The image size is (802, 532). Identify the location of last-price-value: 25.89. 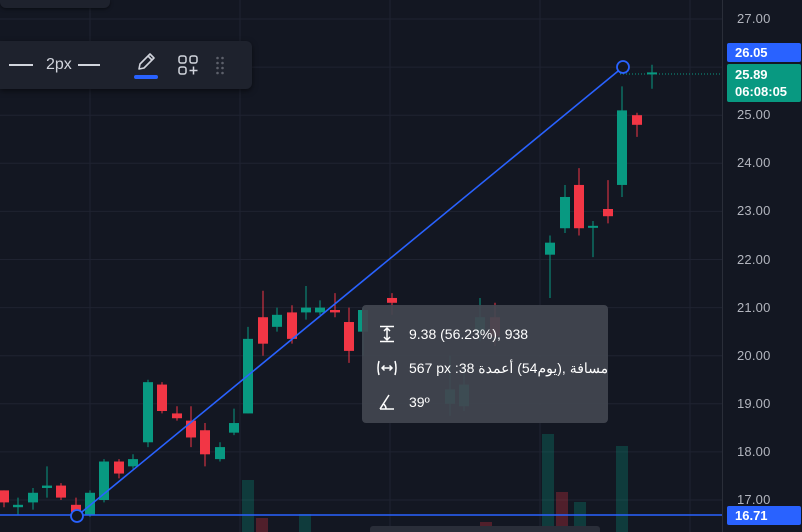
(751, 74).